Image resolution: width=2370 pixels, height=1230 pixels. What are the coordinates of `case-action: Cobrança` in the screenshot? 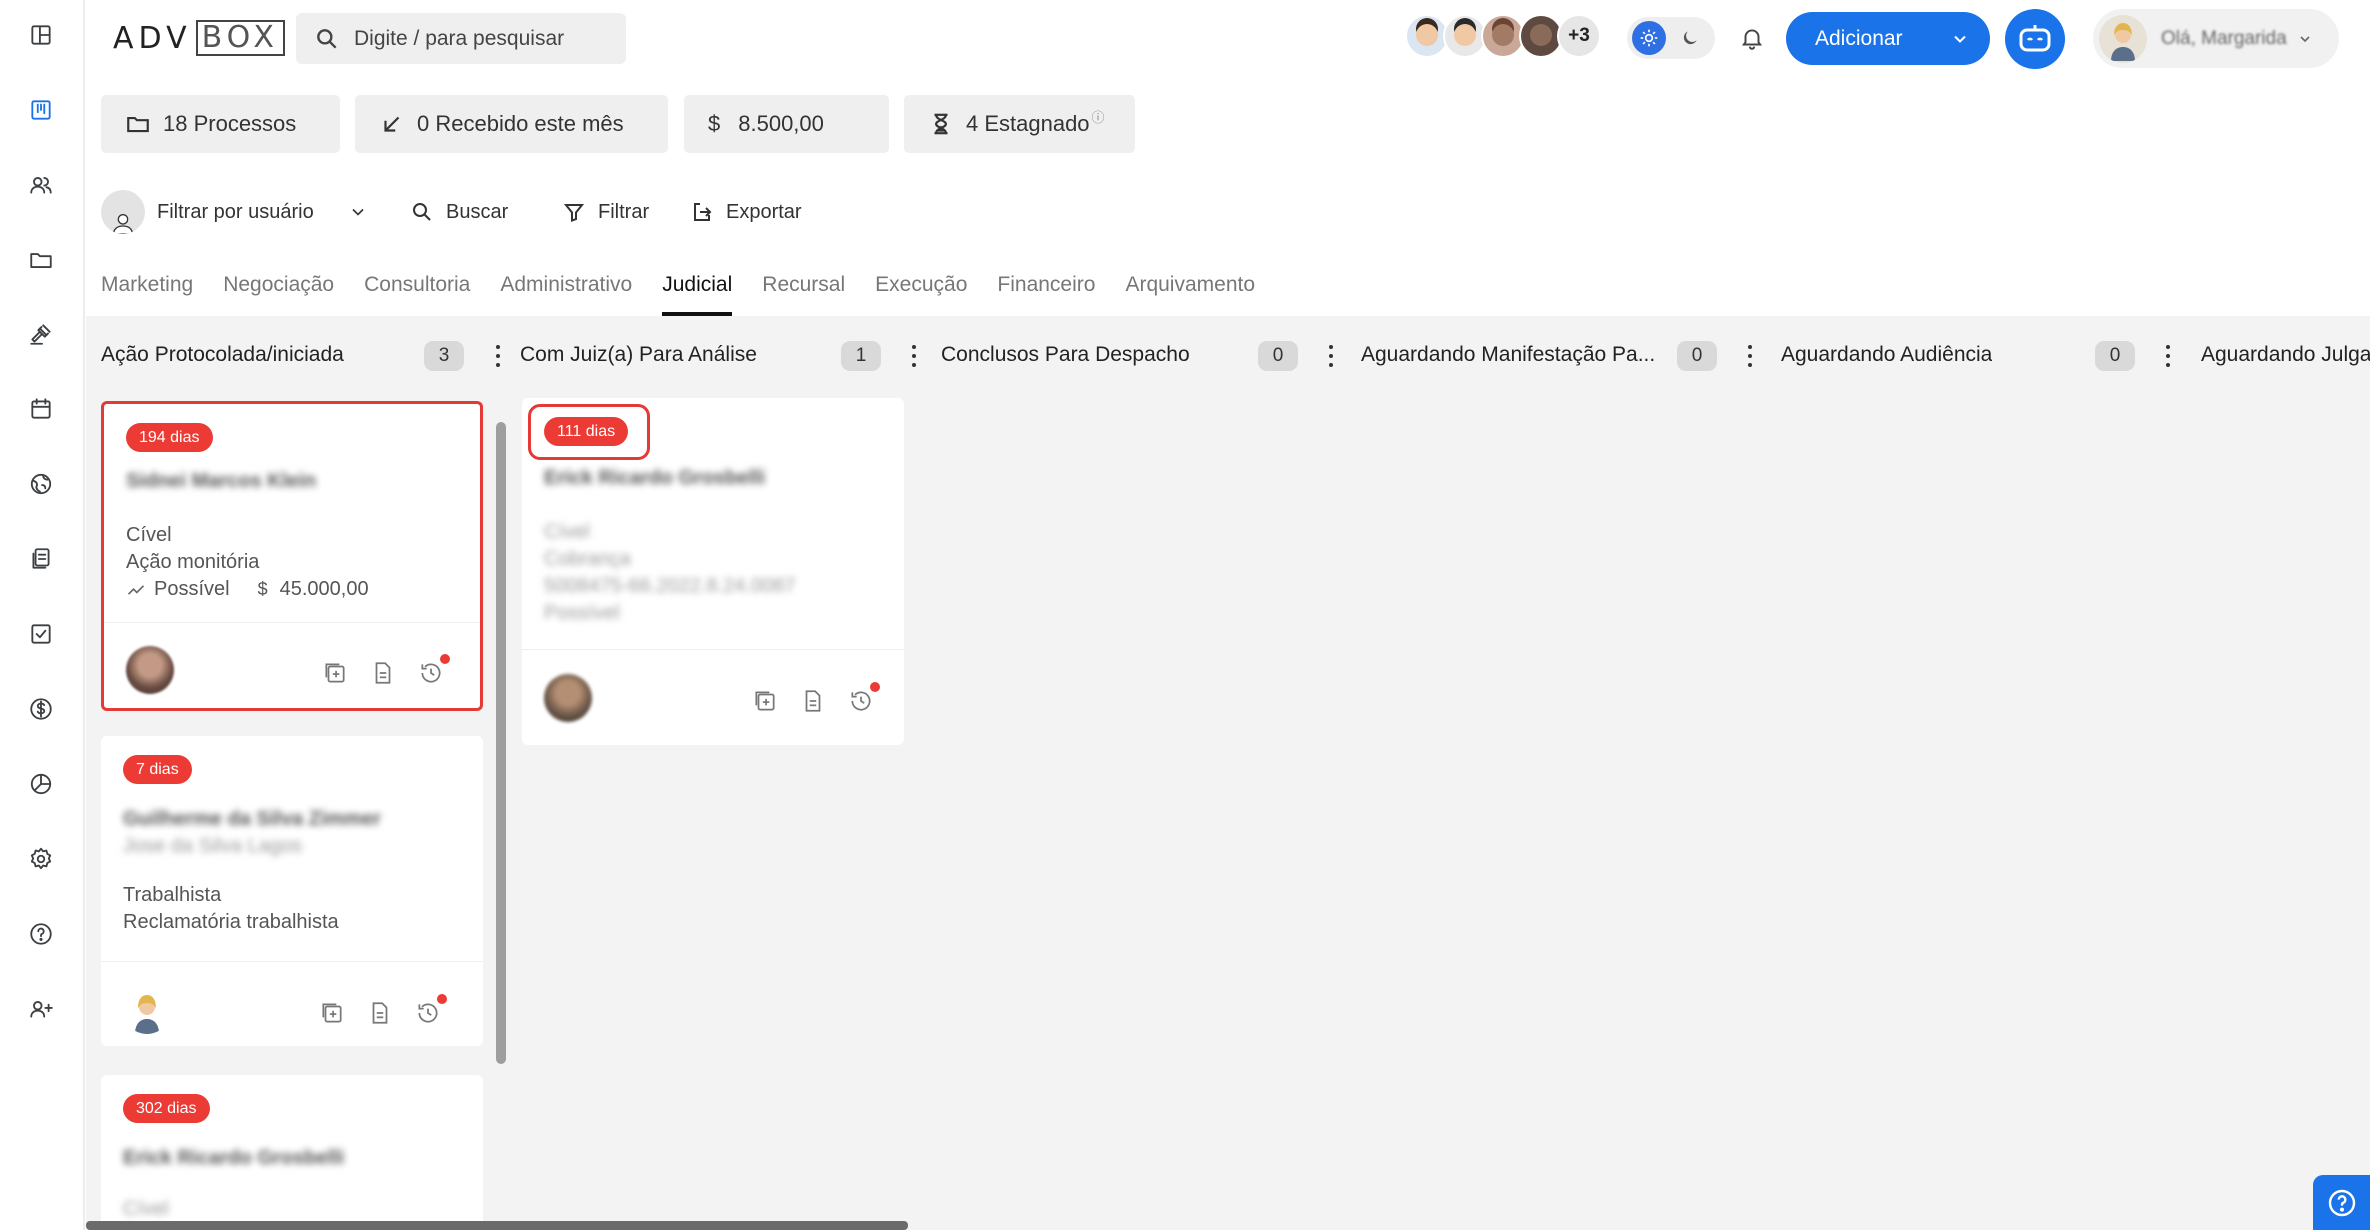 It's located at (587, 559).